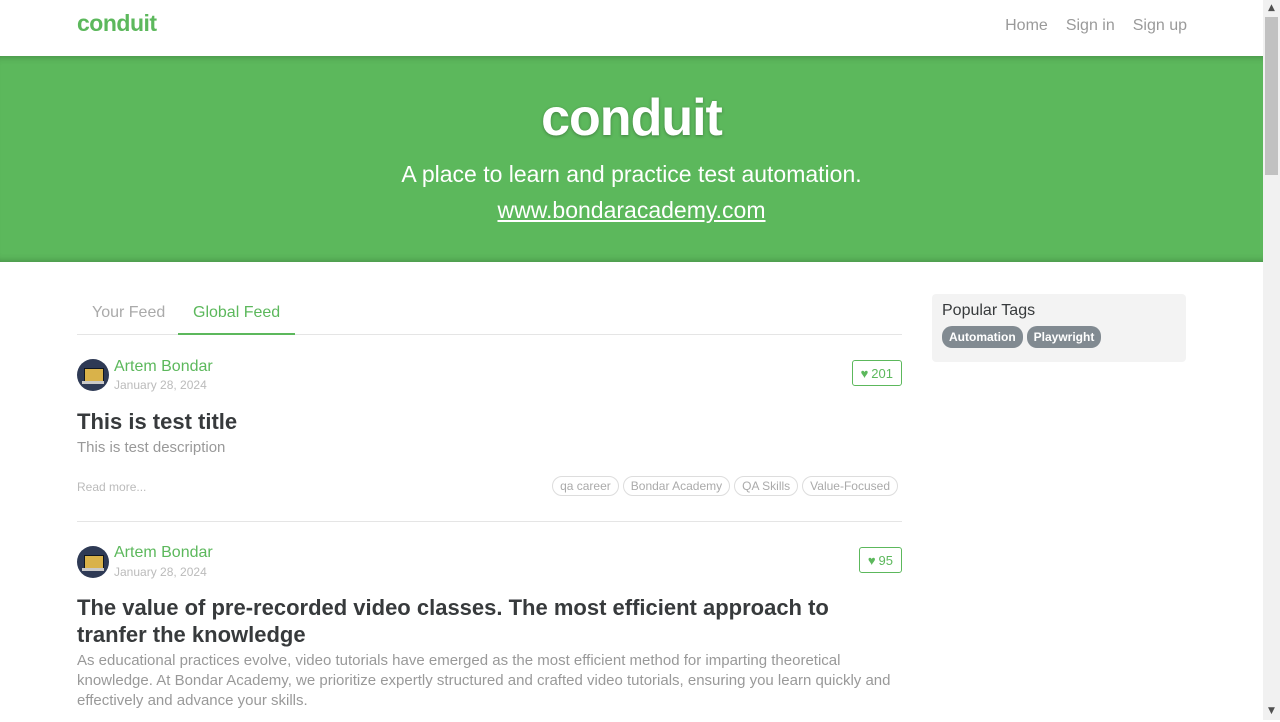 Image resolution: width=1280 pixels, height=722 pixels. What do you see at coordinates (632, 118) in the screenshot?
I see `banner-title: conduit` at bounding box center [632, 118].